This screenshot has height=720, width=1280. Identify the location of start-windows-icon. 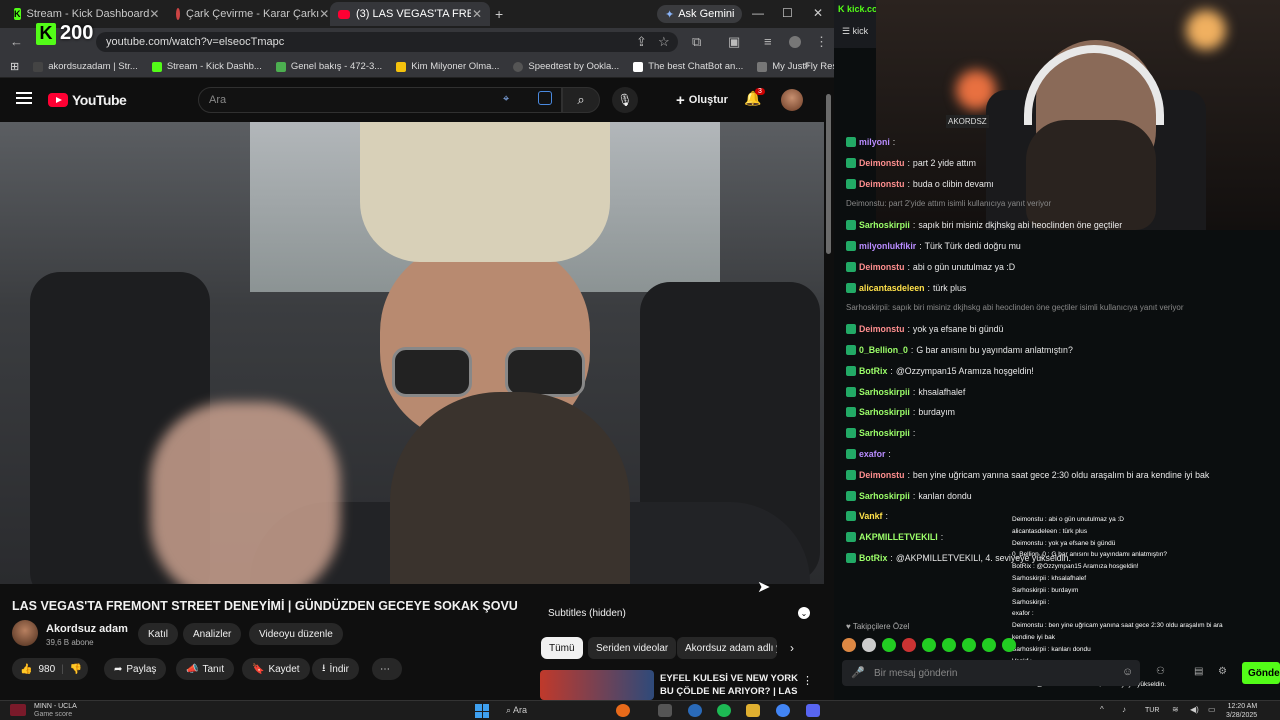
(482, 711).